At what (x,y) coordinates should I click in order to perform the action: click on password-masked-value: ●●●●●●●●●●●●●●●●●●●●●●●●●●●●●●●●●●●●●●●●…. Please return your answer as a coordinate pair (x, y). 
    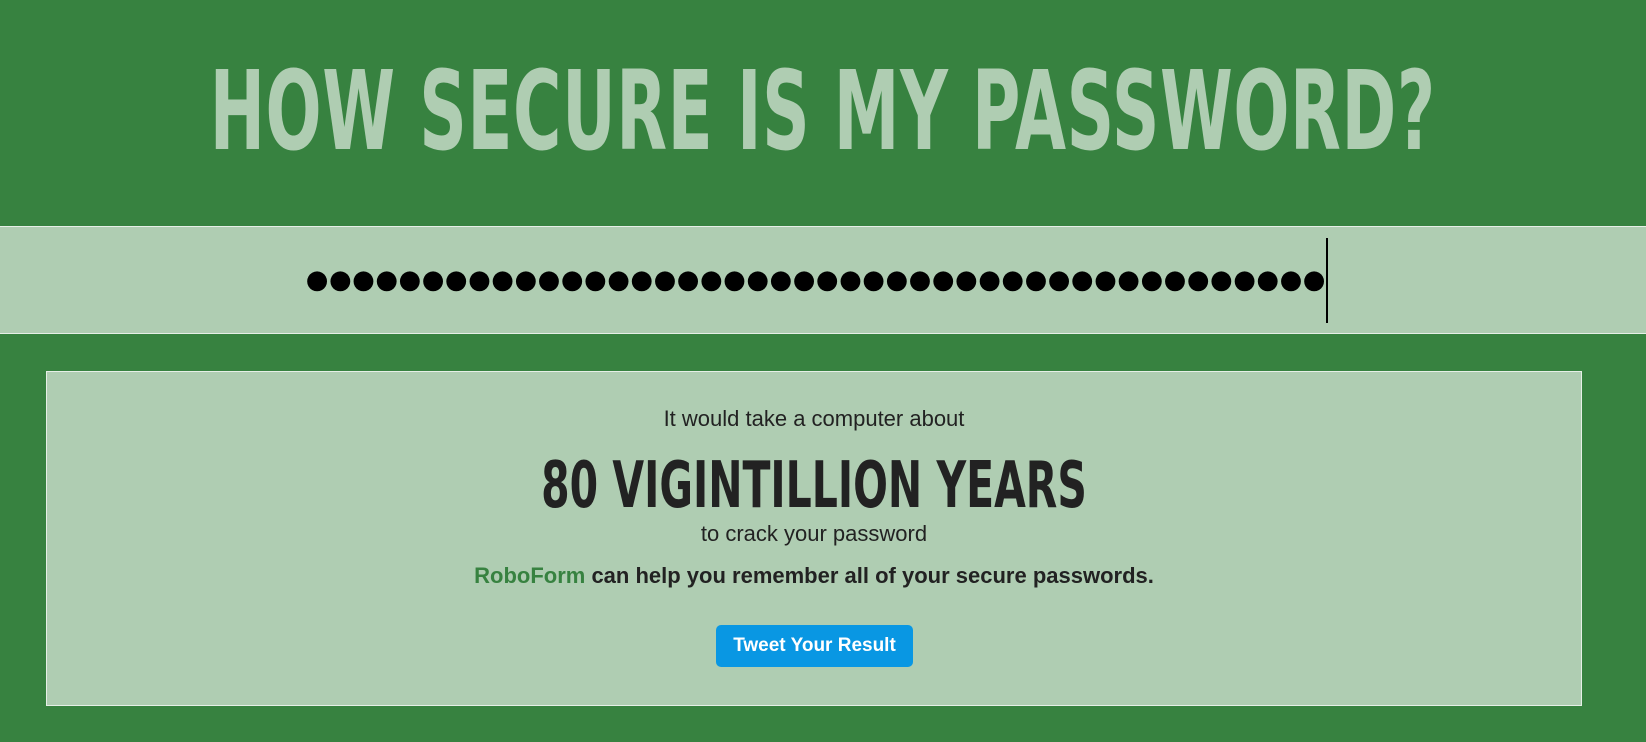
    Looking at the image, I should click on (815, 280).